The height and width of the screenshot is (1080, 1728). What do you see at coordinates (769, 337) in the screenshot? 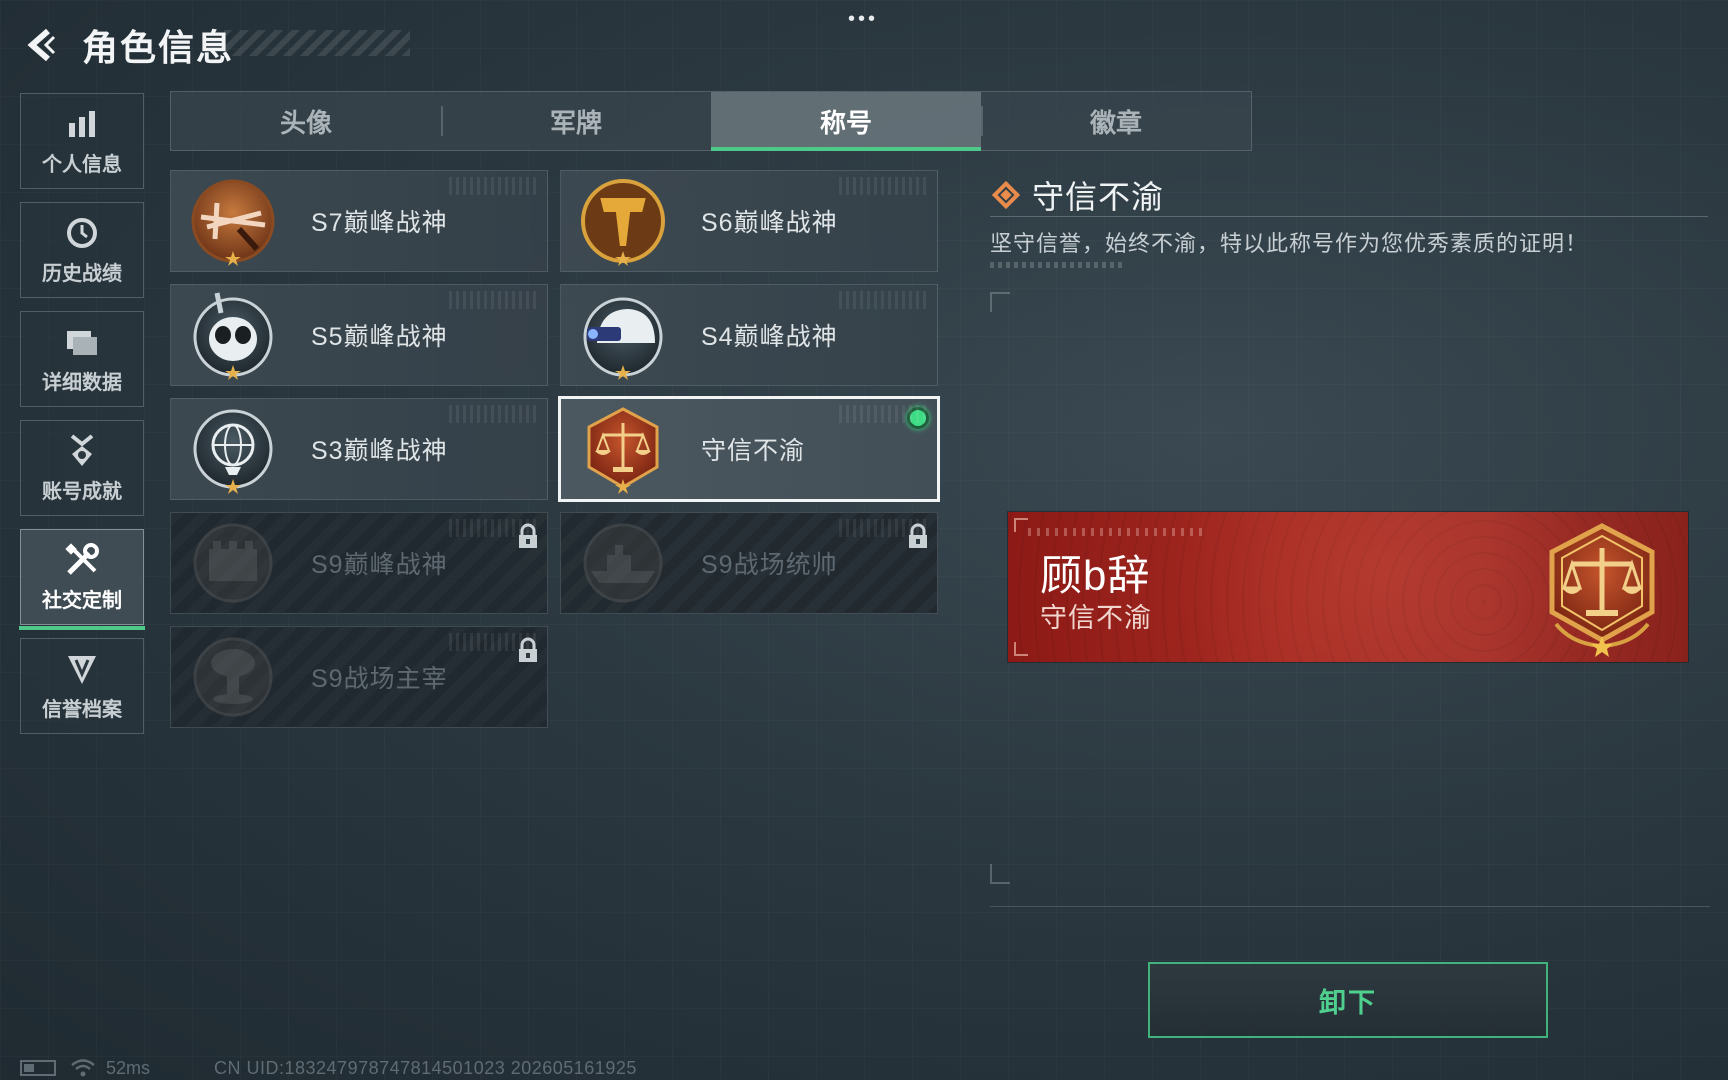
I see `title-name: S4巅峰战神` at bounding box center [769, 337].